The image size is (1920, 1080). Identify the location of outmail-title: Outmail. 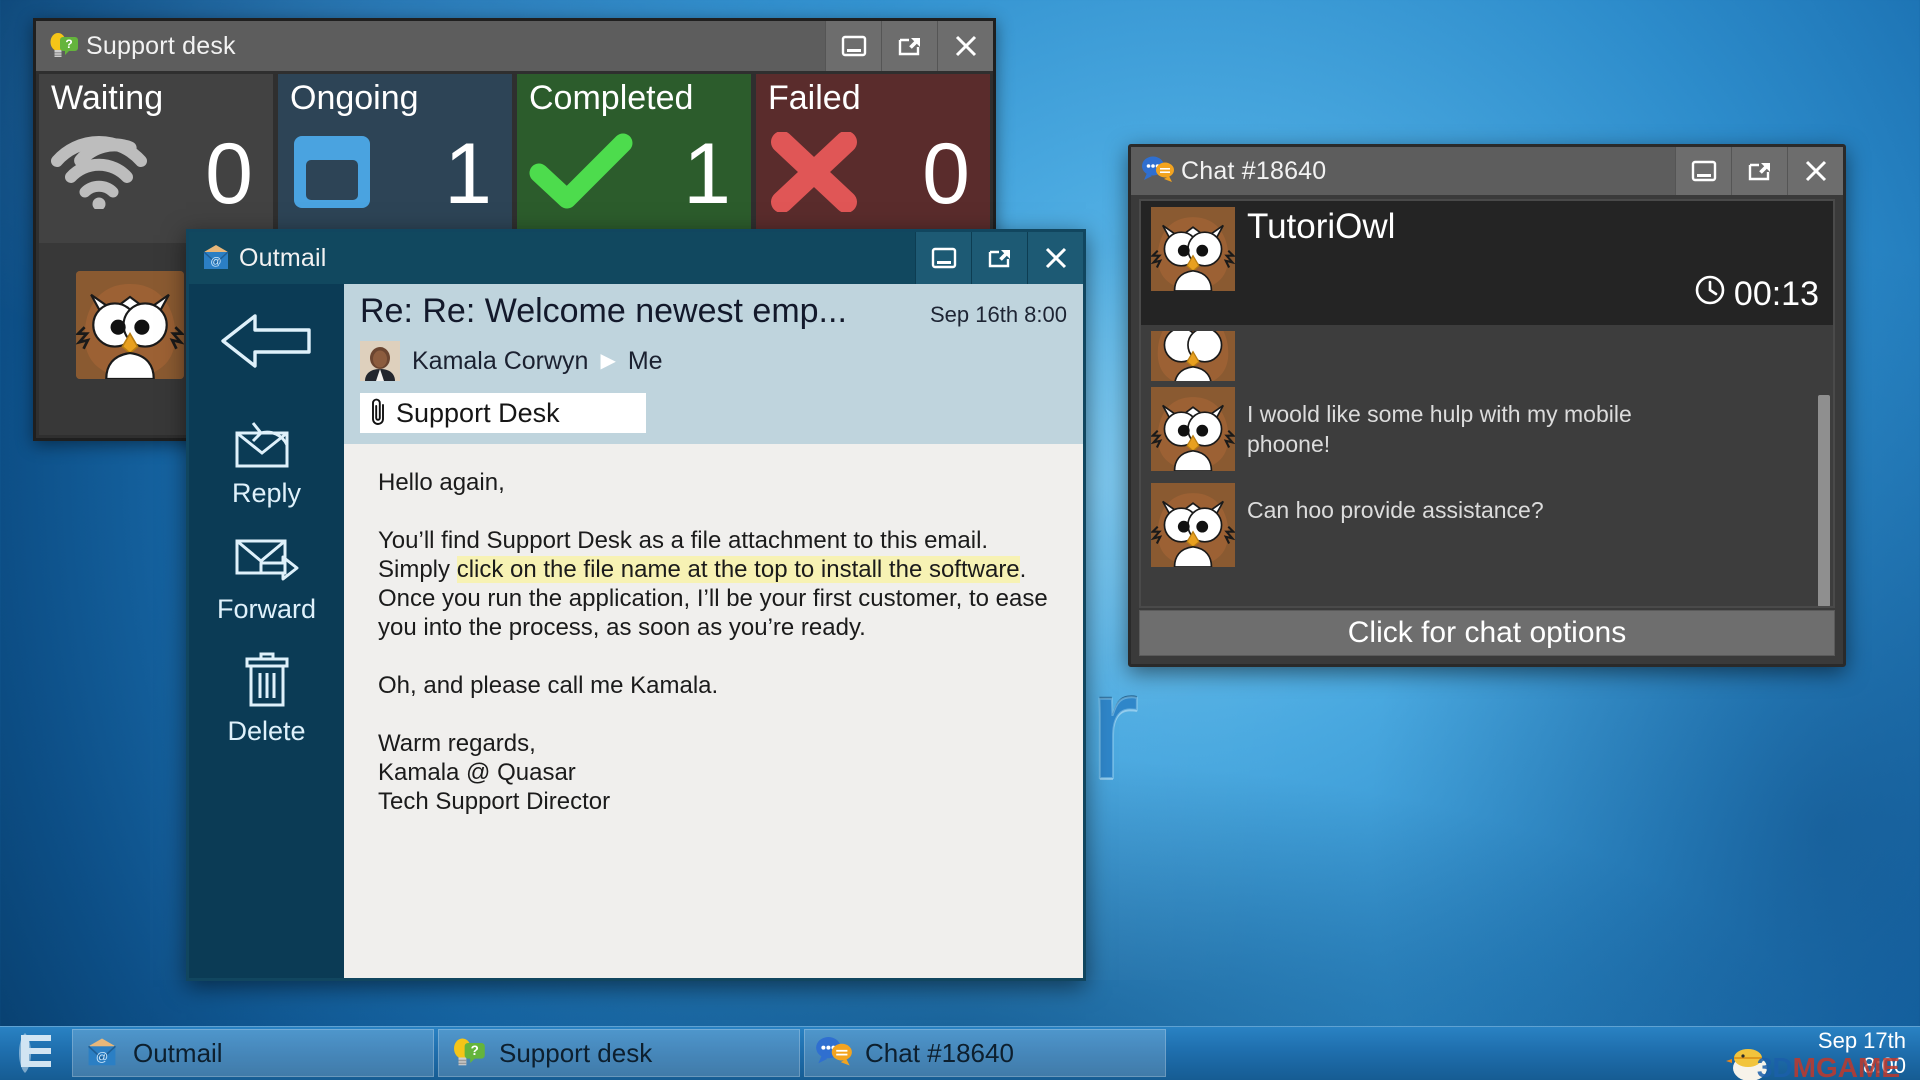
(283, 257).